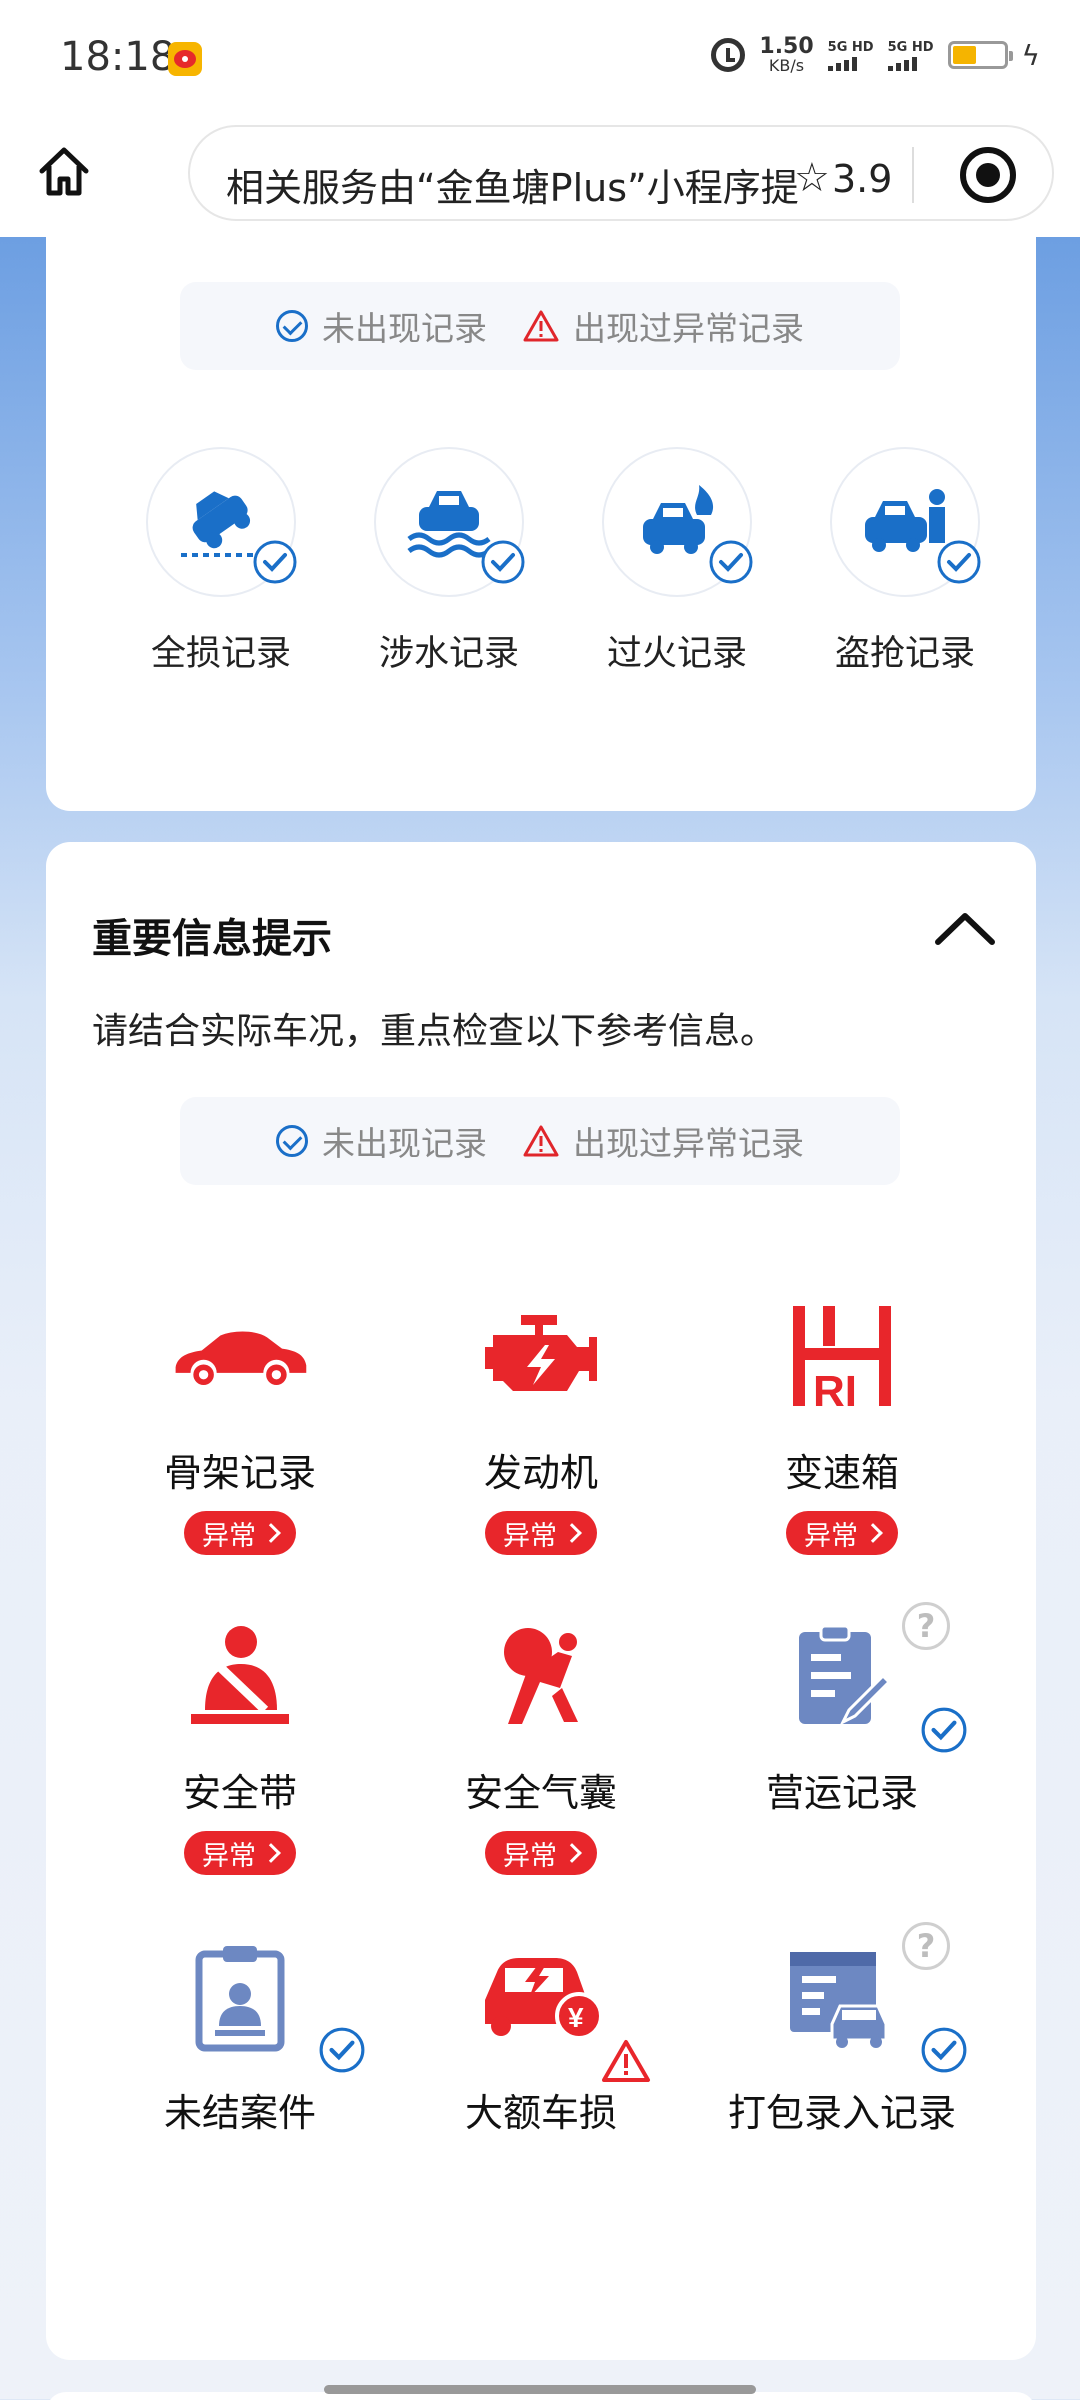  What do you see at coordinates (118, 57) in the screenshot?
I see `status-time: 18:18` at bounding box center [118, 57].